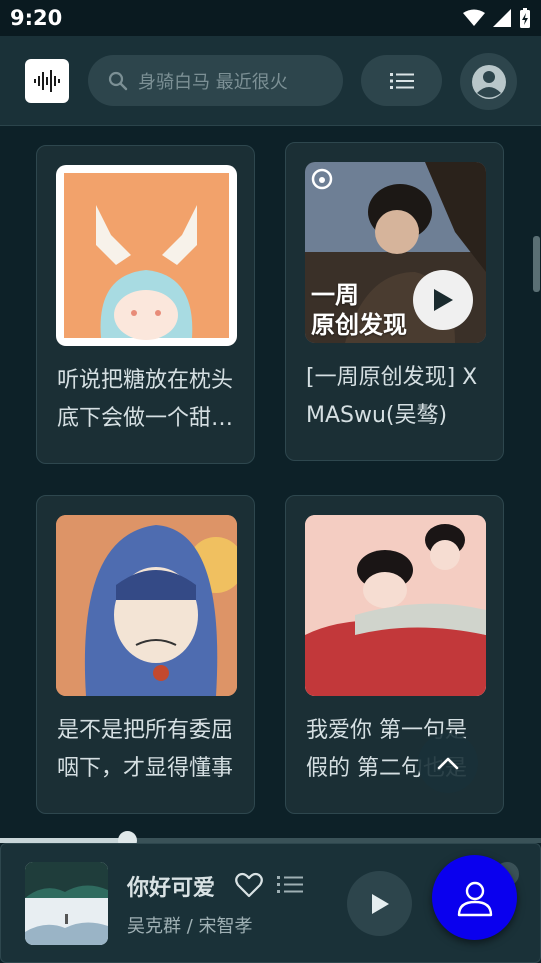  What do you see at coordinates (145, 399) in the screenshot?
I see `playlist-title: 听说把糖放在枕头底下会做一个甜甜的梦` at bounding box center [145, 399].